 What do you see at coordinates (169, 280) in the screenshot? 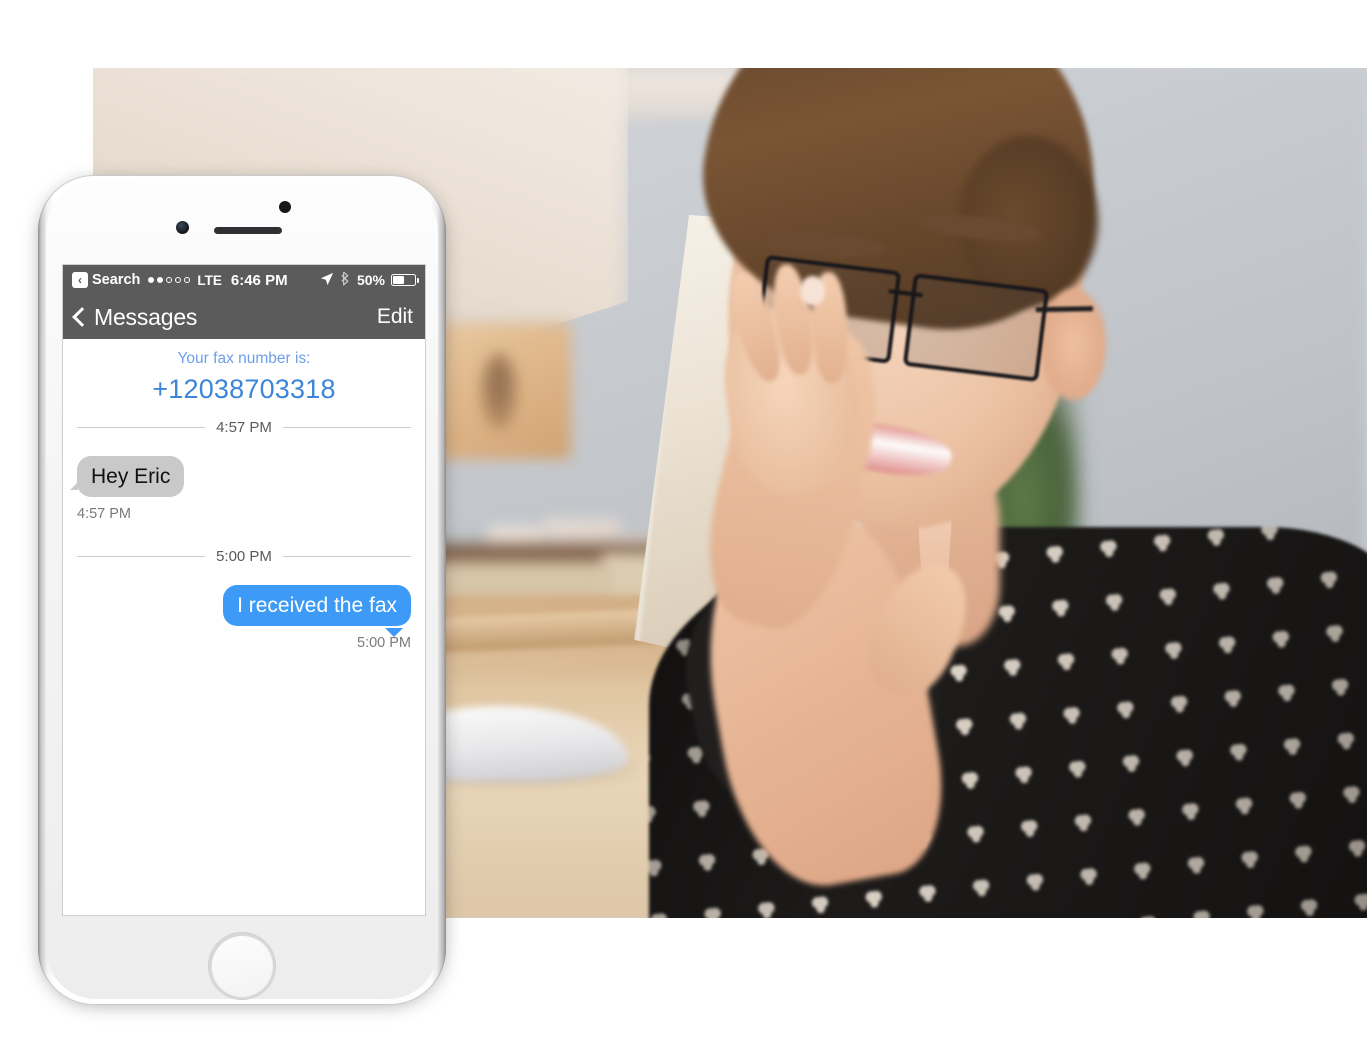
I see `signal-strength-icon` at bounding box center [169, 280].